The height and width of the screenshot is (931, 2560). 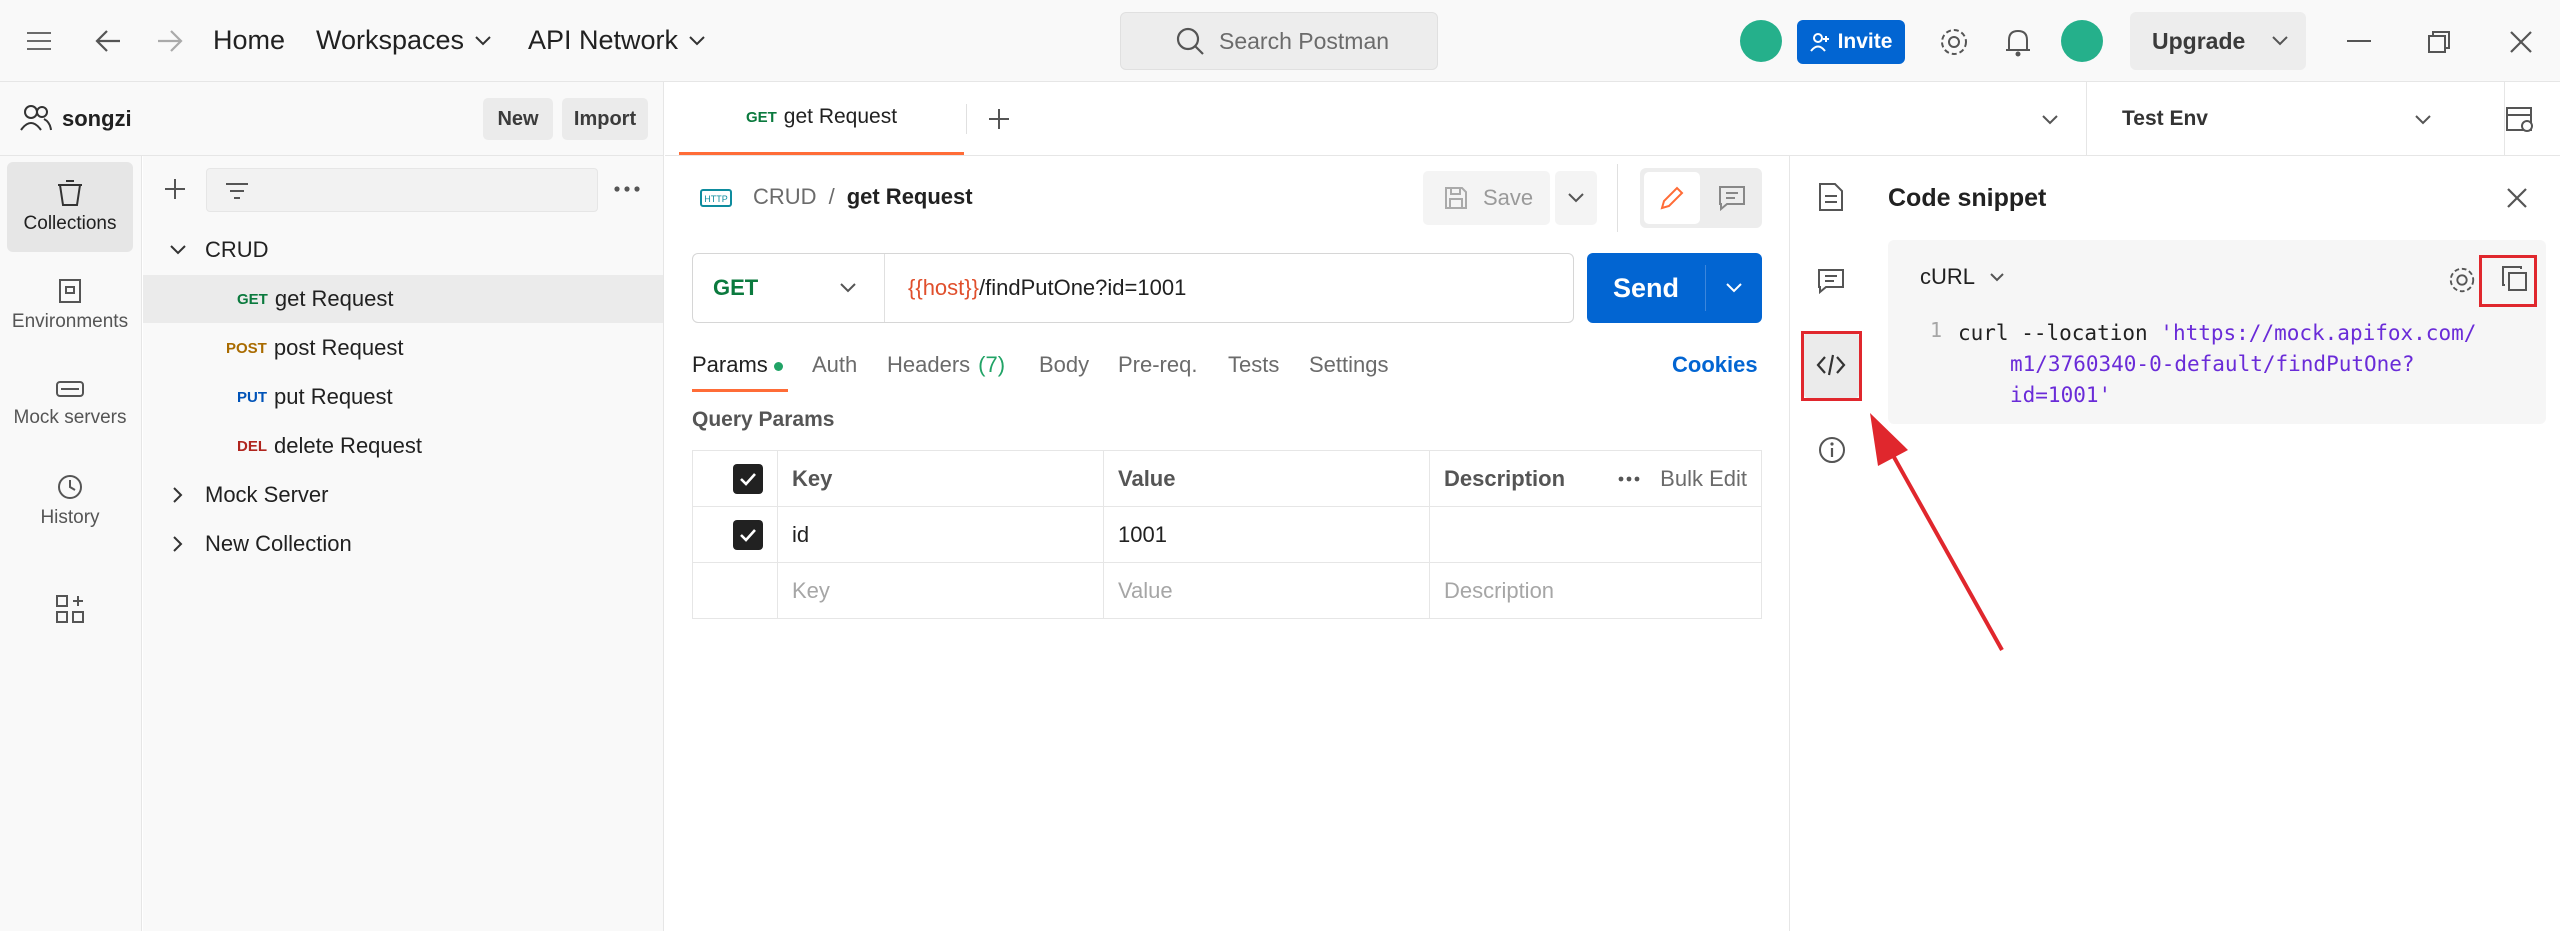 What do you see at coordinates (70, 207) in the screenshot?
I see `rail-item-collections: Collections` at bounding box center [70, 207].